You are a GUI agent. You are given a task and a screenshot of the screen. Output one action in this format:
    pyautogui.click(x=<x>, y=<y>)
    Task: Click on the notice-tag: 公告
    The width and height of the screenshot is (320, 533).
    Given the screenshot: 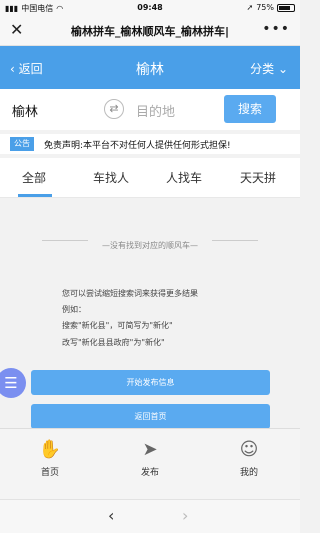 What is the action you would take?
    pyautogui.click(x=22, y=144)
    